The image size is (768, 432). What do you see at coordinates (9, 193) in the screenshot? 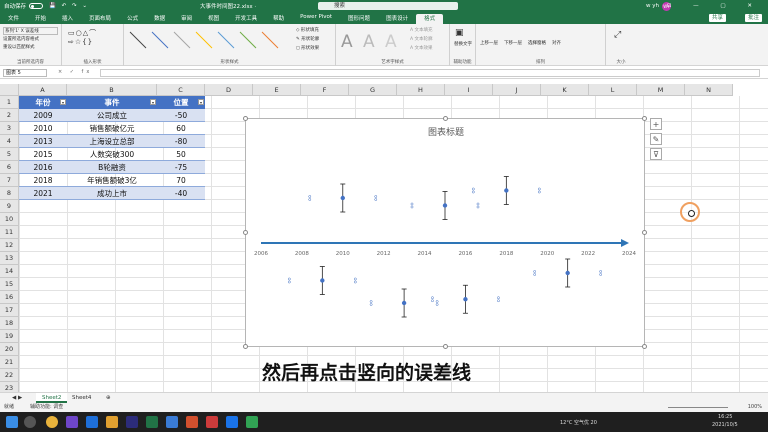
I see `row-header-8: 8` at bounding box center [9, 193].